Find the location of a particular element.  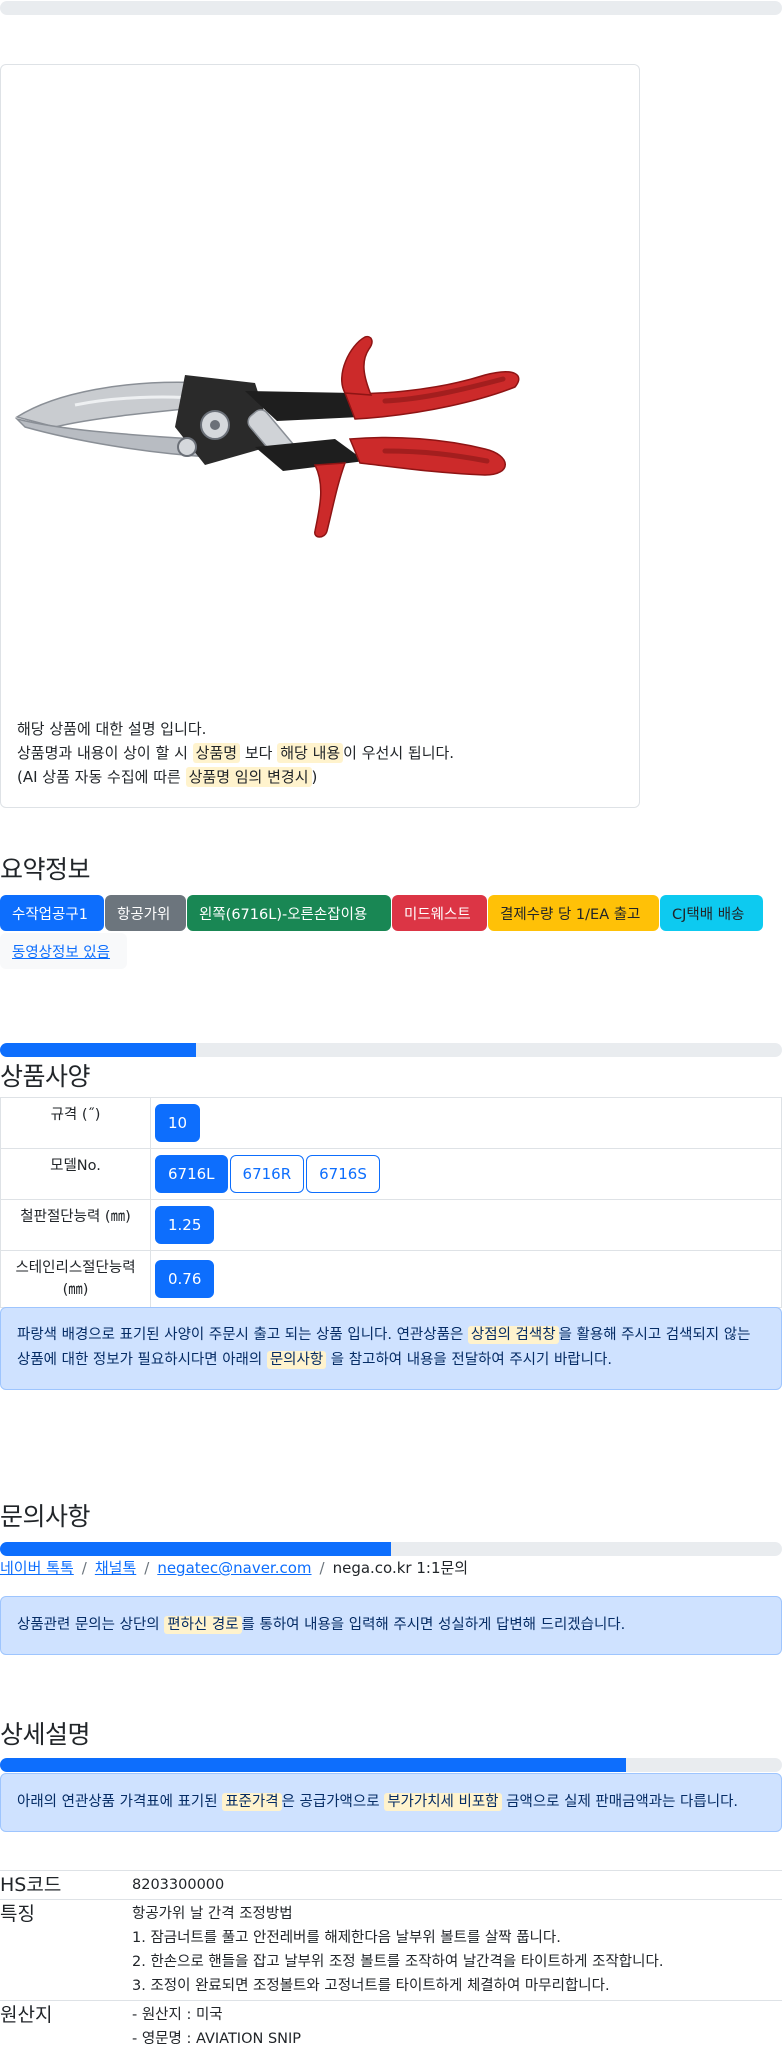

site-inquiry-text: nega.co.kr 1:1문의 is located at coordinates (400, 1568).